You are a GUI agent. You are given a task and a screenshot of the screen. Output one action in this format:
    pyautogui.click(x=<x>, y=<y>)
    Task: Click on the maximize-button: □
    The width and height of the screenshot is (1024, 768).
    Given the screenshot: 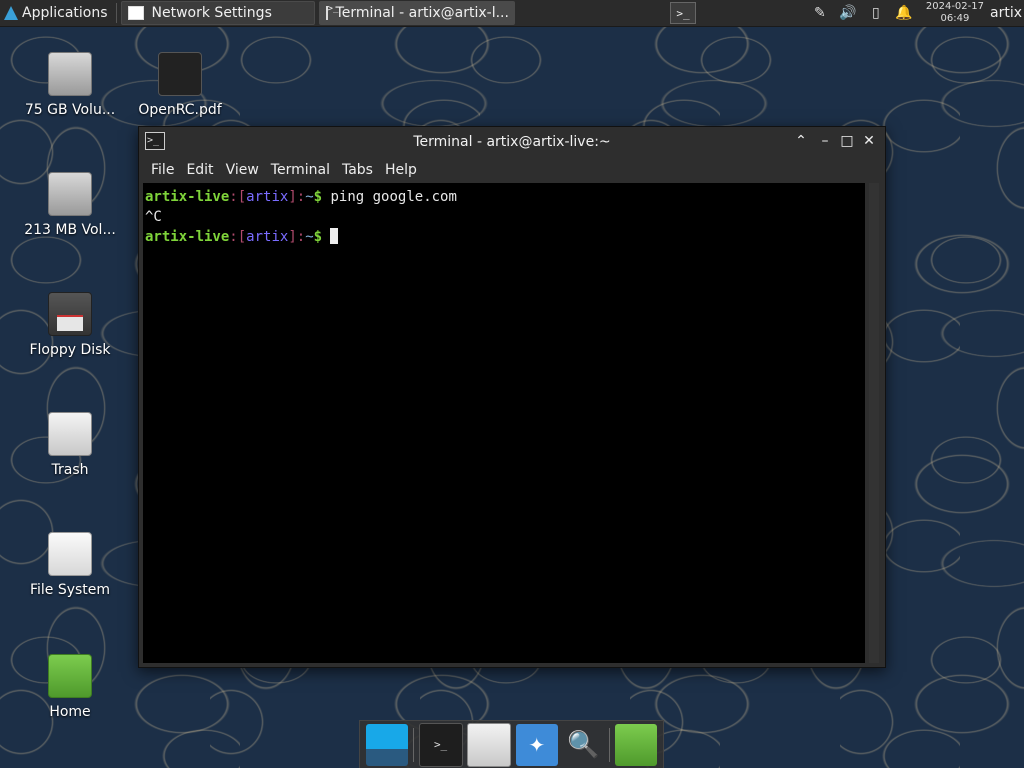 What is the action you would take?
    pyautogui.click(x=847, y=141)
    